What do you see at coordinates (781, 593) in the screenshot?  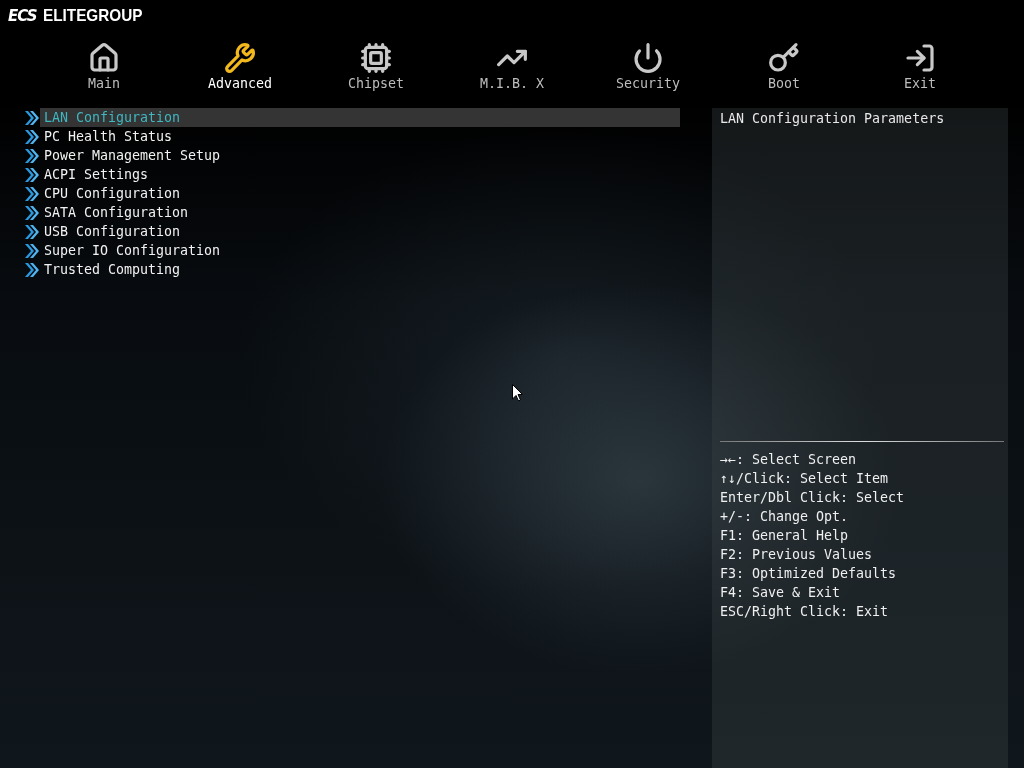 I see `key-help-text: F4: Save & Exit` at bounding box center [781, 593].